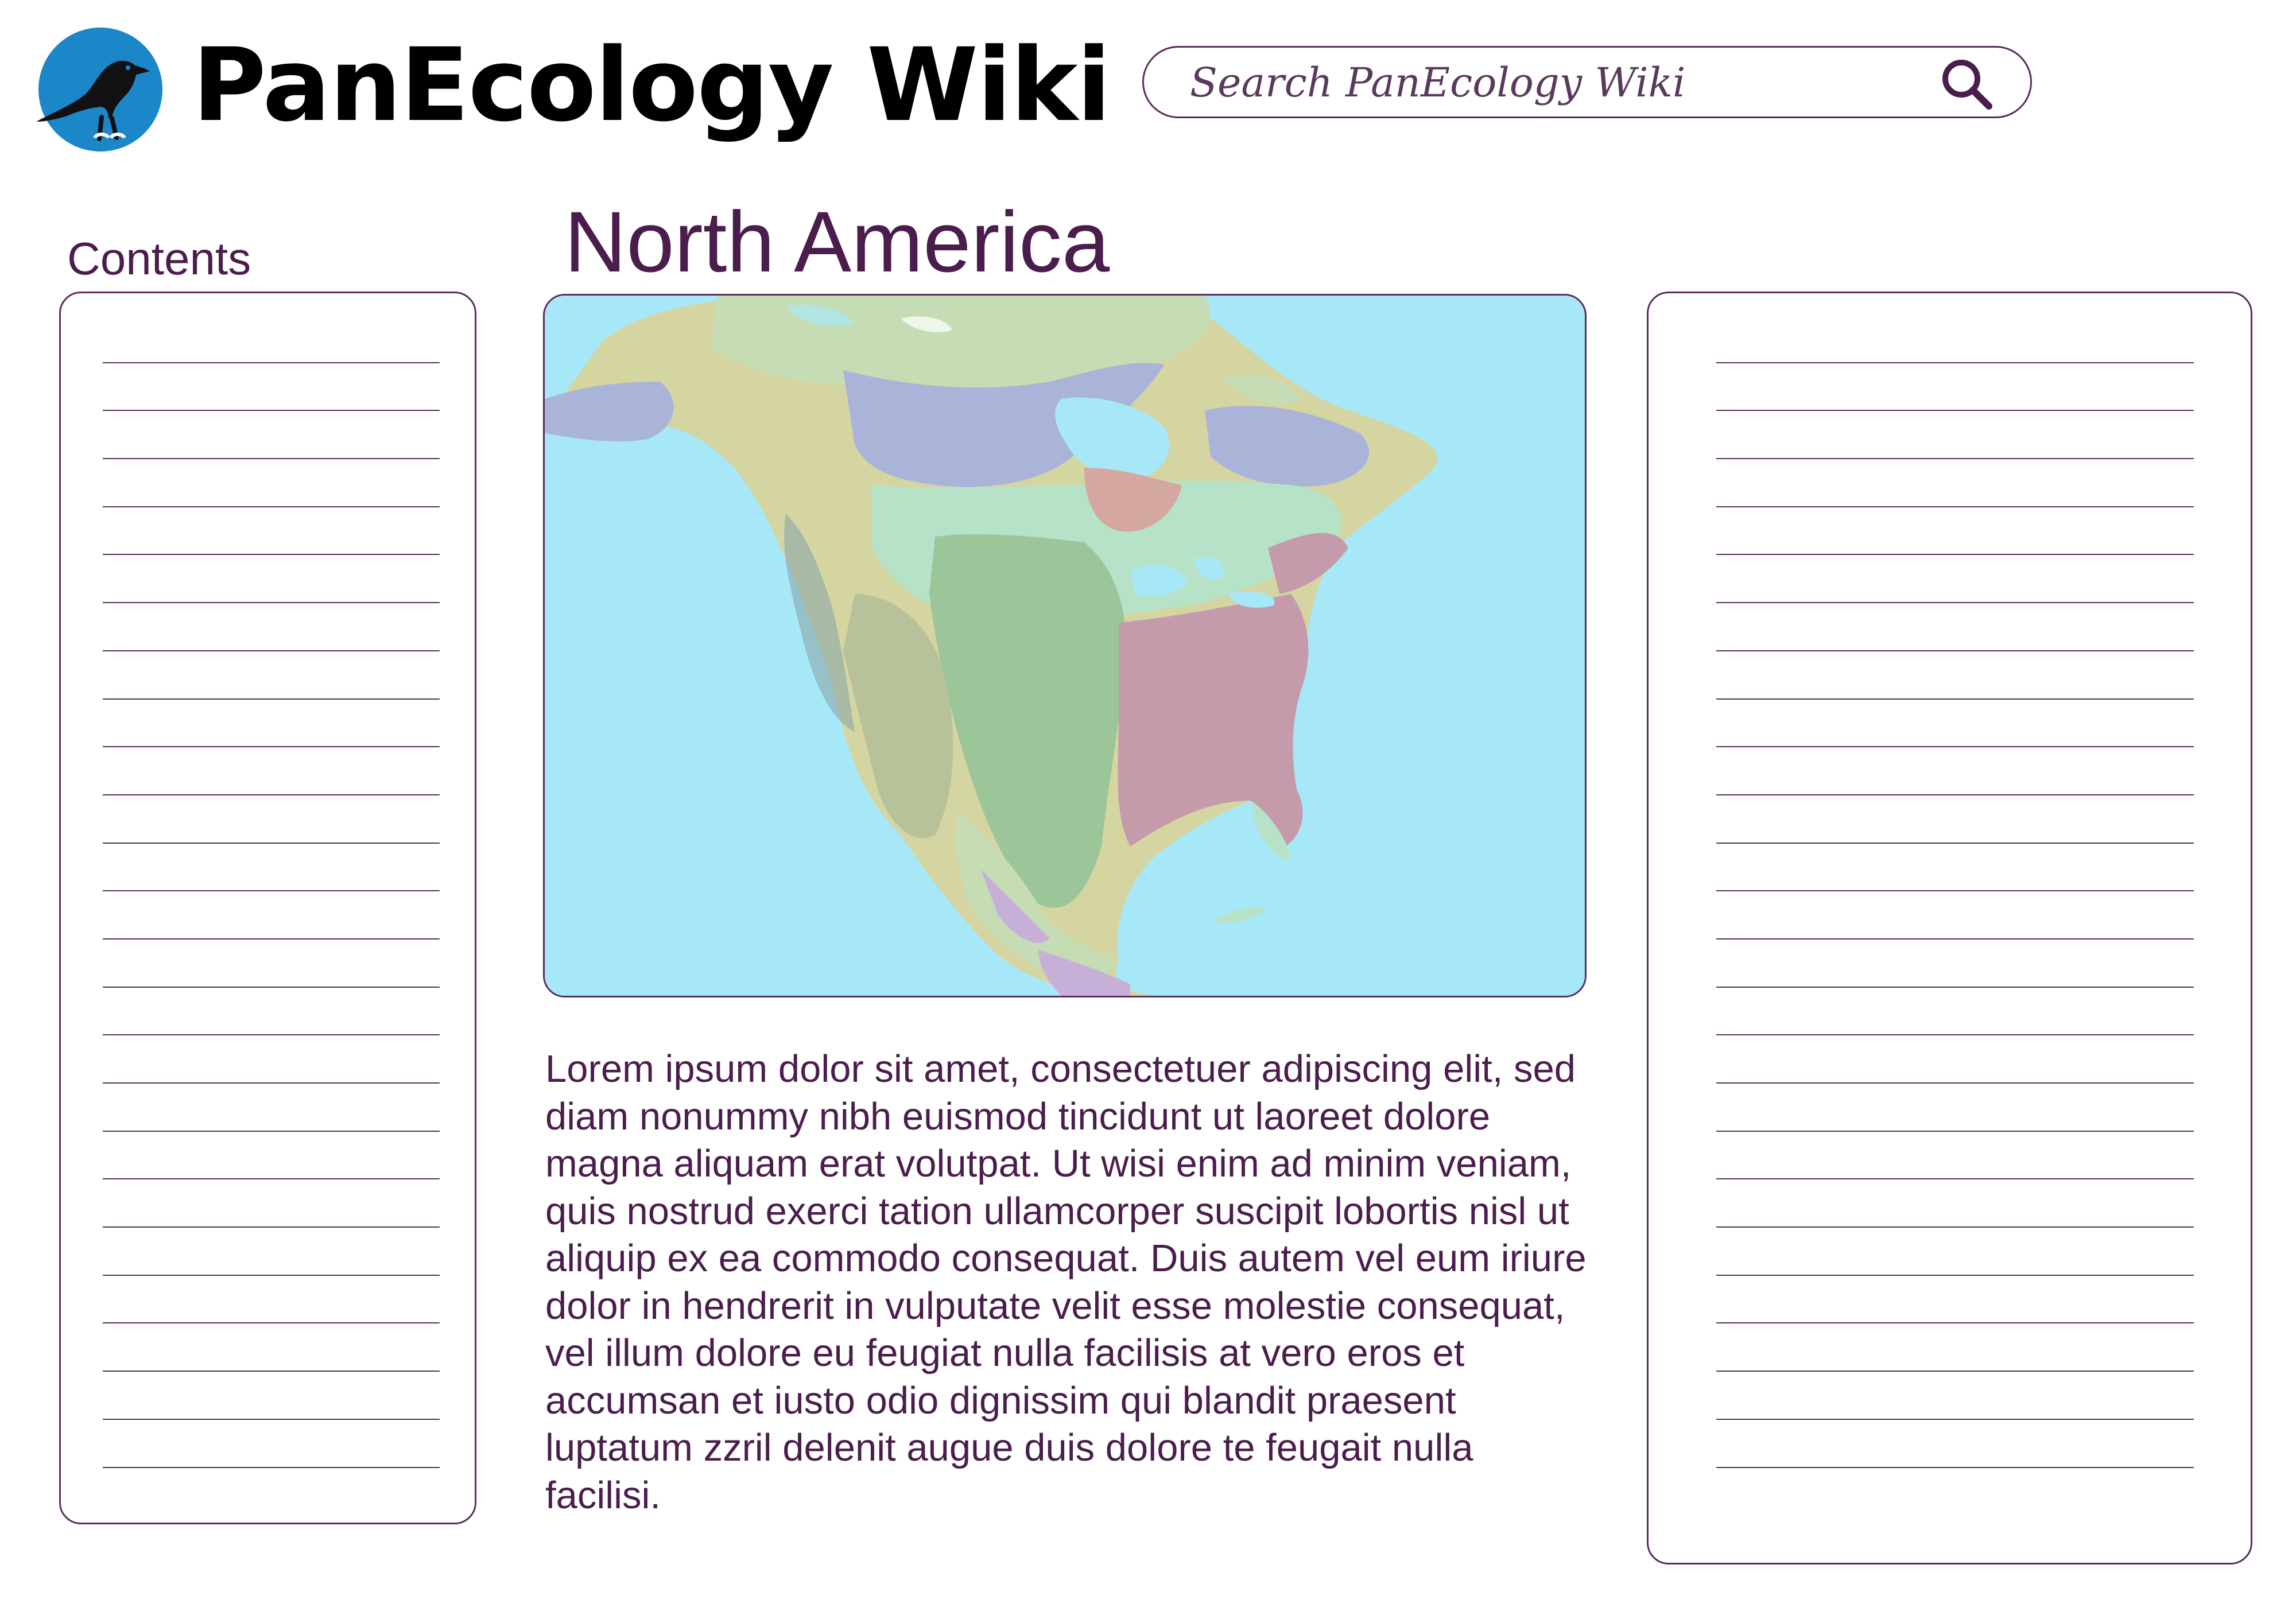 Image resolution: width=2296 pixels, height=1615 pixels. I want to click on contents-heading: Contents, so click(159, 258).